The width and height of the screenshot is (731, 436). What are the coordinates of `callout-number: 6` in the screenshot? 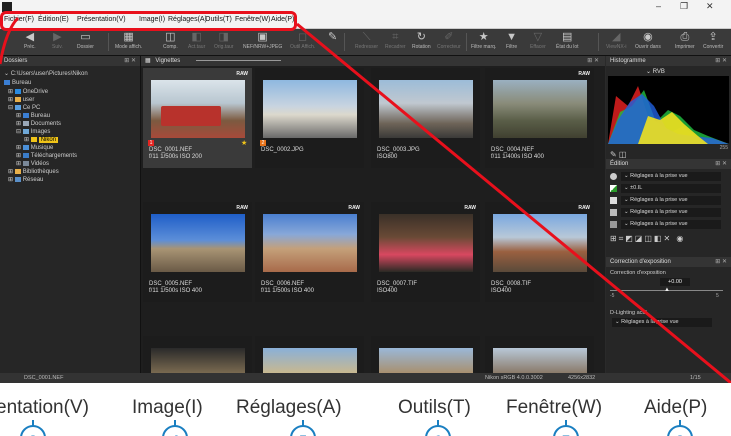 It's located at (438, 430).